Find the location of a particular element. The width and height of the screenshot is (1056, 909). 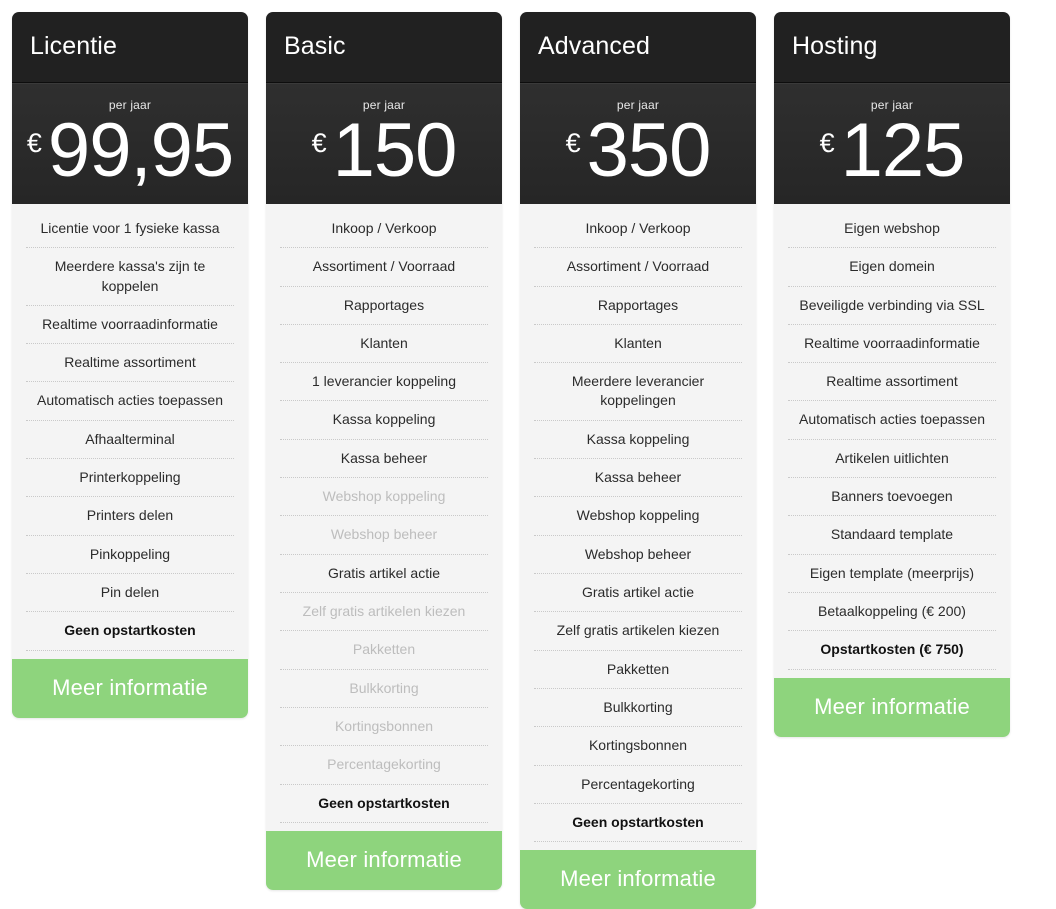

feature-item: Standaard template is located at coordinates (892, 535).